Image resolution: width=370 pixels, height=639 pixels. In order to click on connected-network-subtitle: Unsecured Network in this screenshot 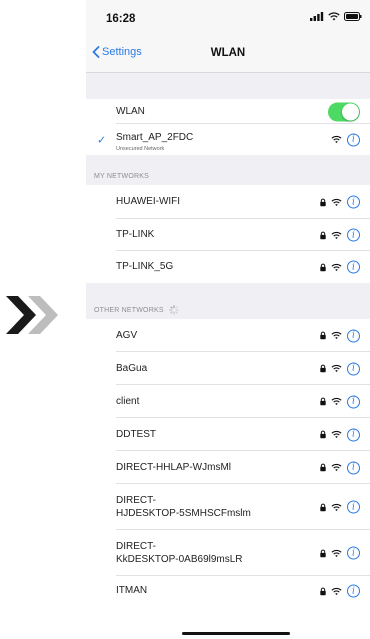, I will do `click(140, 149)`.